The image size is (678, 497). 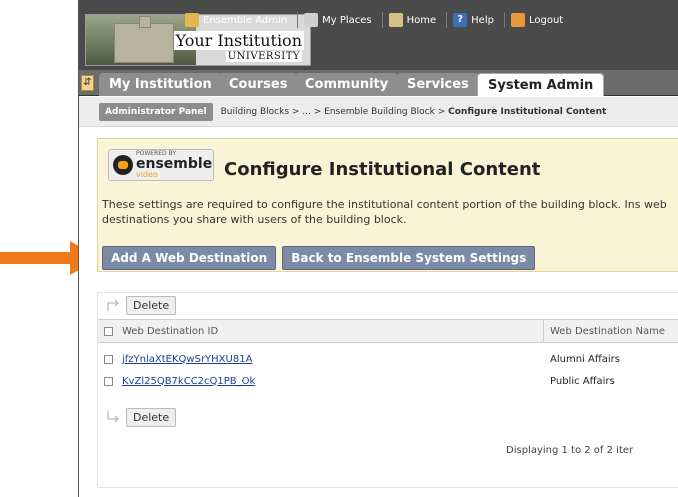 What do you see at coordinates (395, 20) in the screenshot?
I see `home-icon` at bounding box center [395, 20].